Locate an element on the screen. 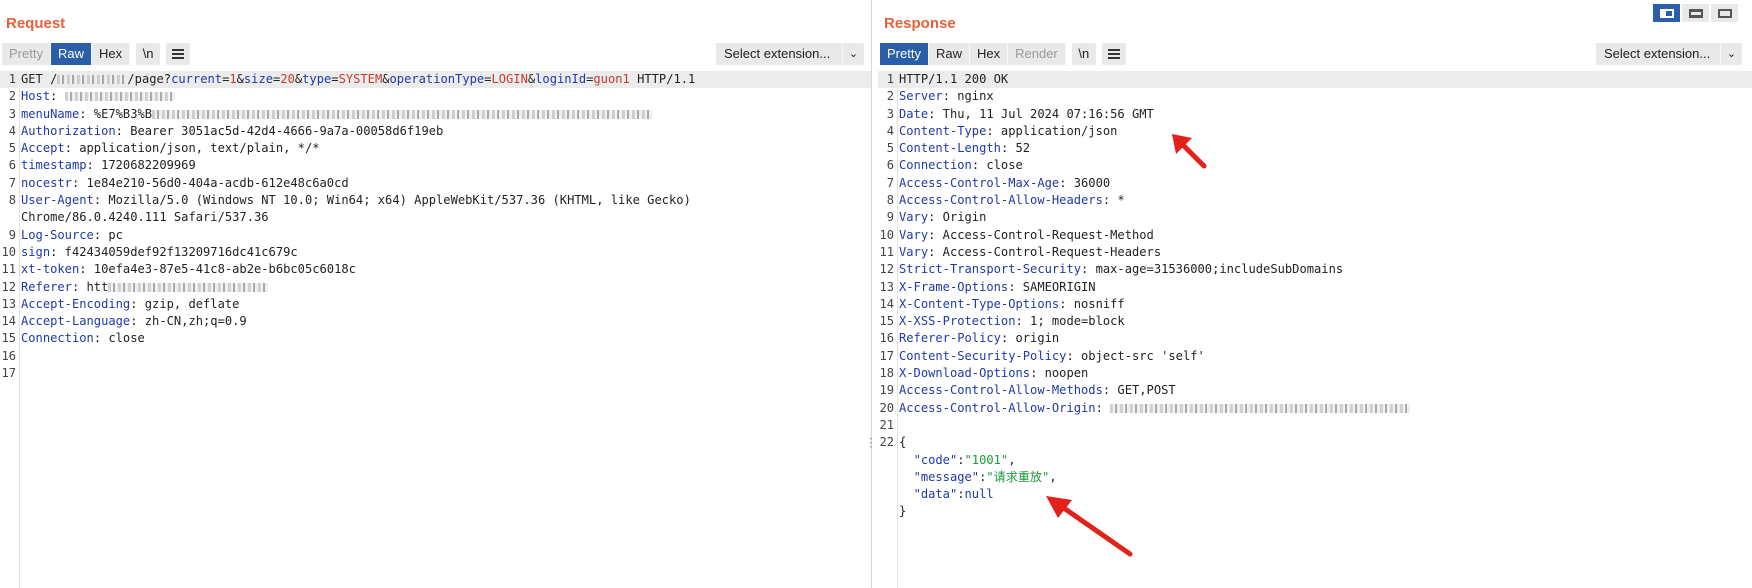 The image size is (1752, 588). code-line: 22 { is located at coordinates (1315, 442).